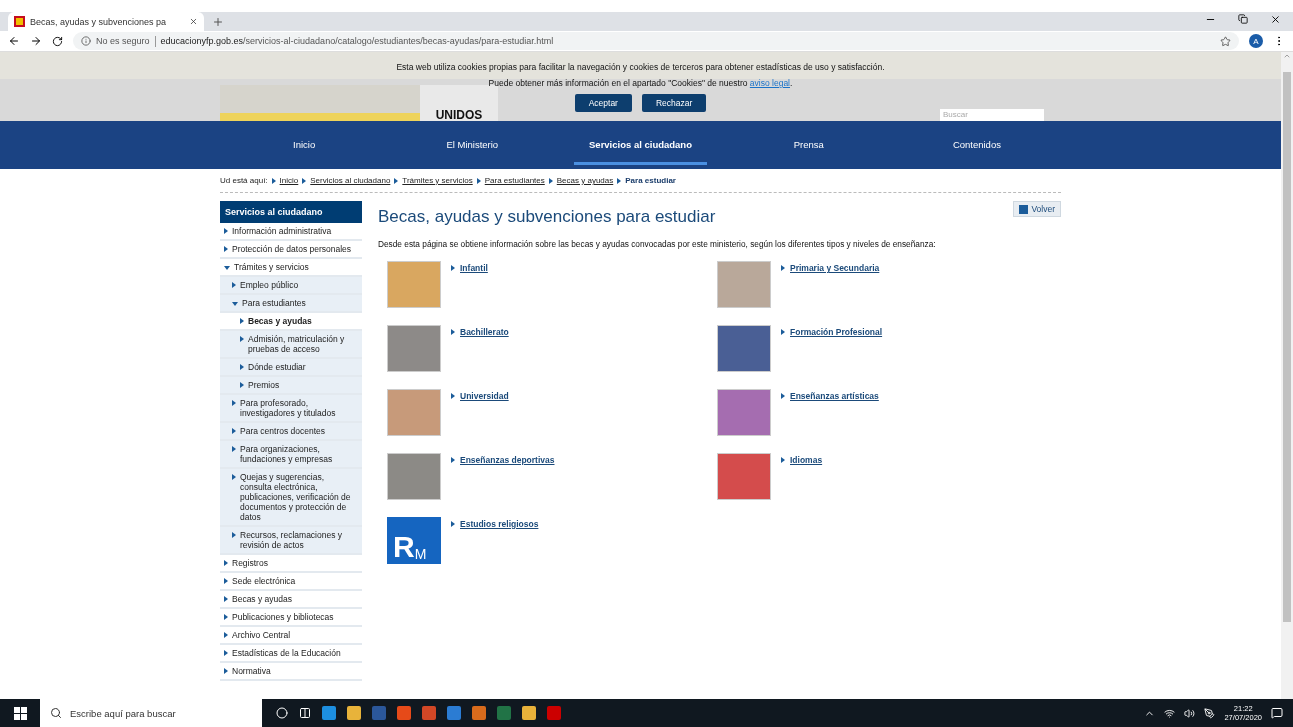 The width and height of the screenshot is (1293, 727). I want to click on sidebar-item: Dónde estudiar, so click(291, 368).